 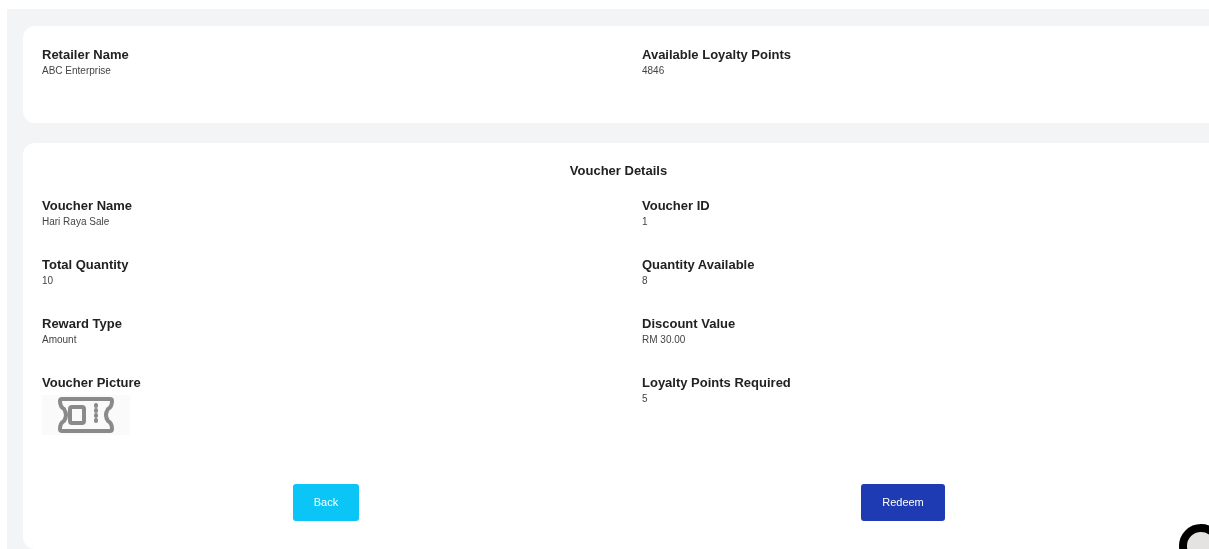 I want to click on field-value: 5, so click(x=645, y=399).